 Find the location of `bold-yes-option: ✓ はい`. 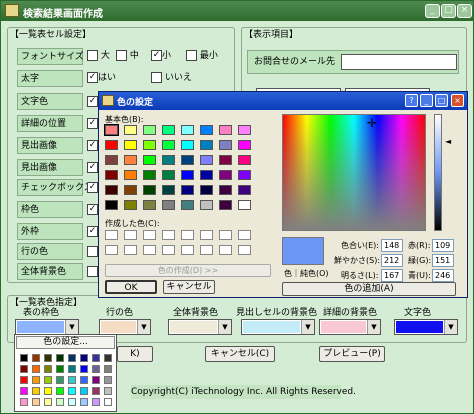

bold-yes-option: ✓ はい is located at coordinates (101, 78).